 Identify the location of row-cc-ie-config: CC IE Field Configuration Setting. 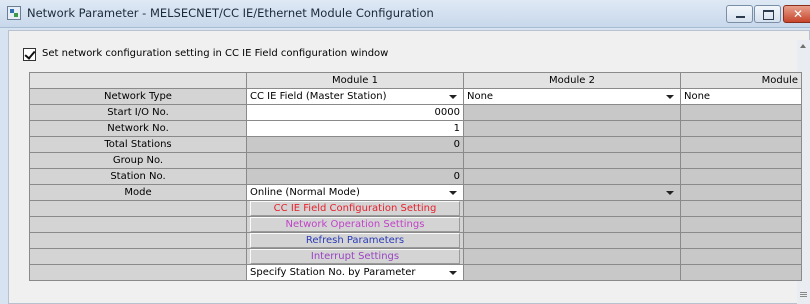
(415, 208).